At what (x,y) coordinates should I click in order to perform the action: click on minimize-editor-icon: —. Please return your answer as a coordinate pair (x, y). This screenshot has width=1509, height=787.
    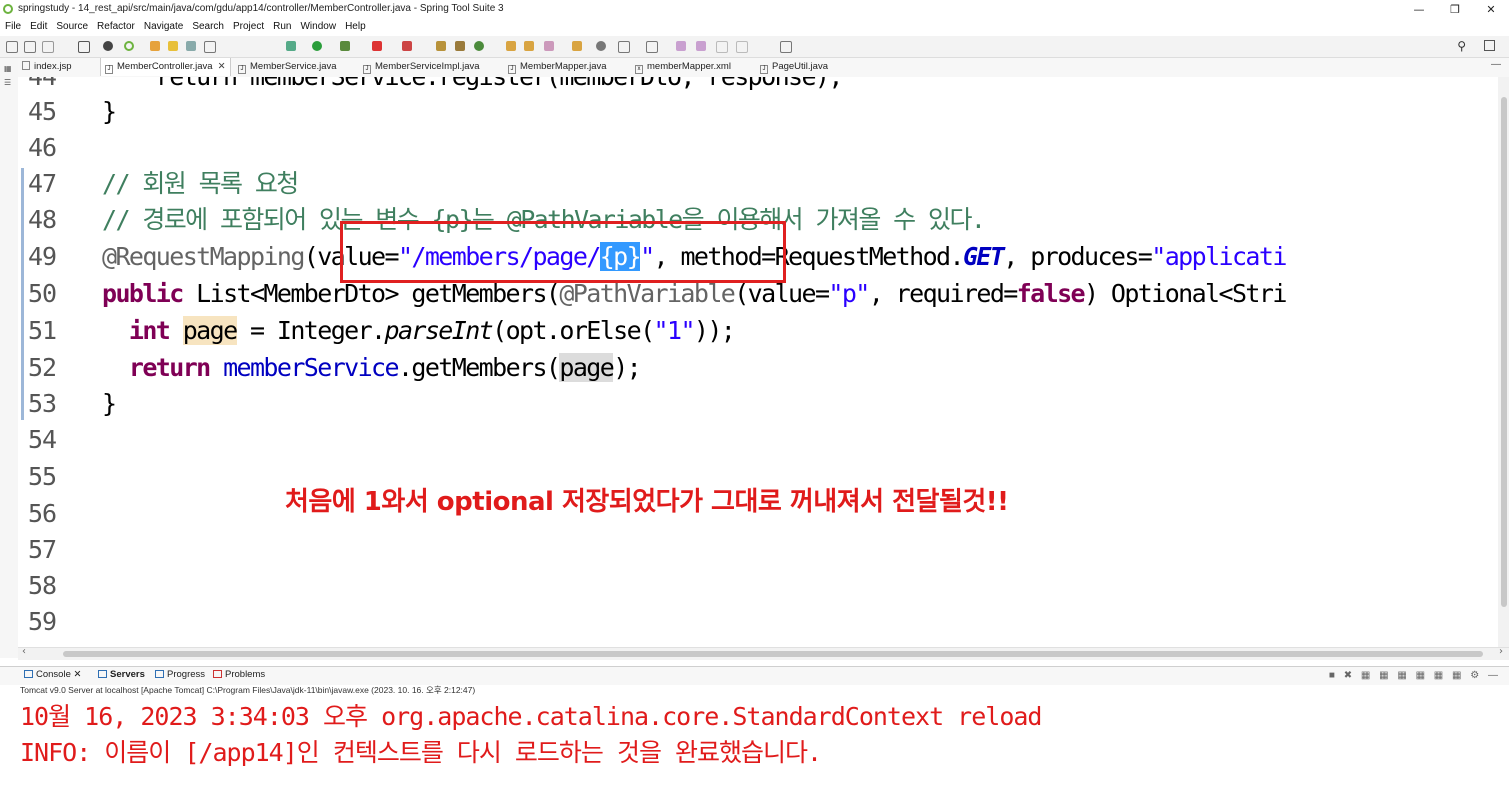
    Looking at the image, I should click on (1496, 64).